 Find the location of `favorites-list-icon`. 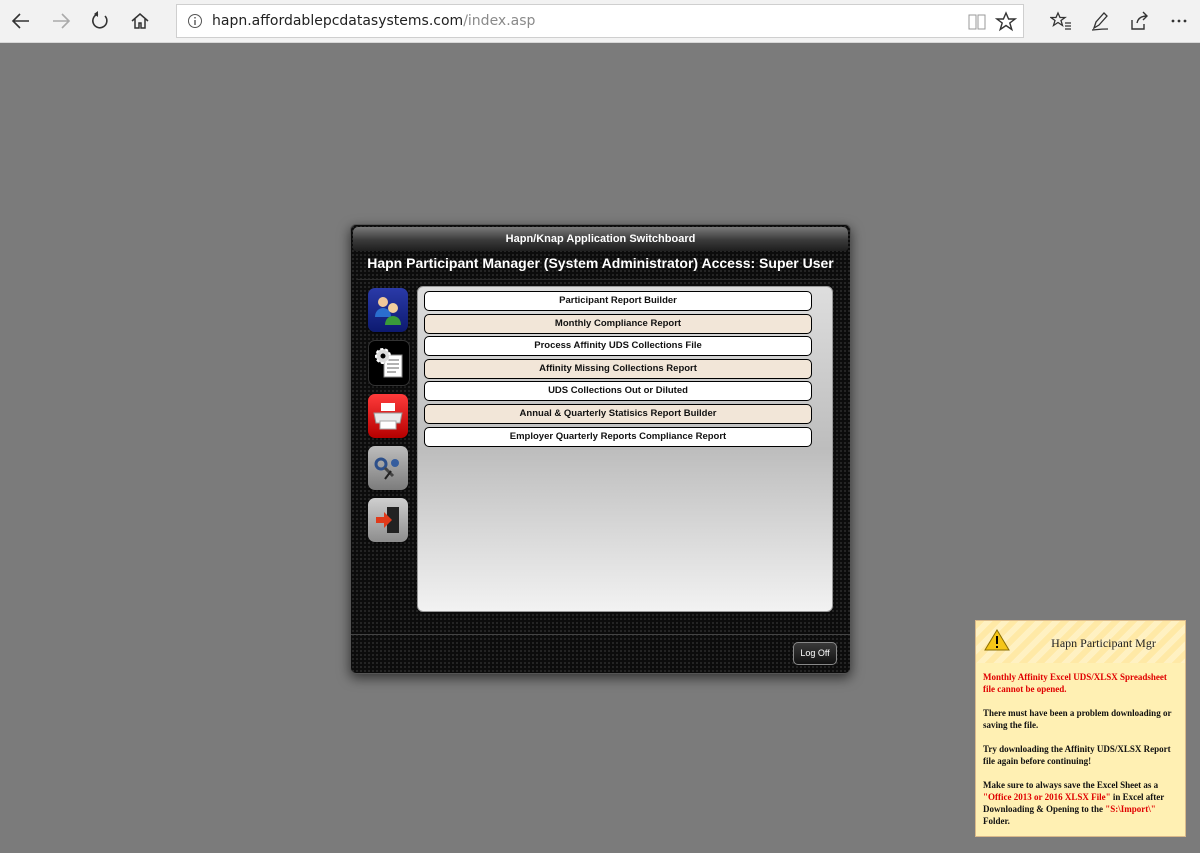

favorites-list-icon is located at coordinates (1061, 21).